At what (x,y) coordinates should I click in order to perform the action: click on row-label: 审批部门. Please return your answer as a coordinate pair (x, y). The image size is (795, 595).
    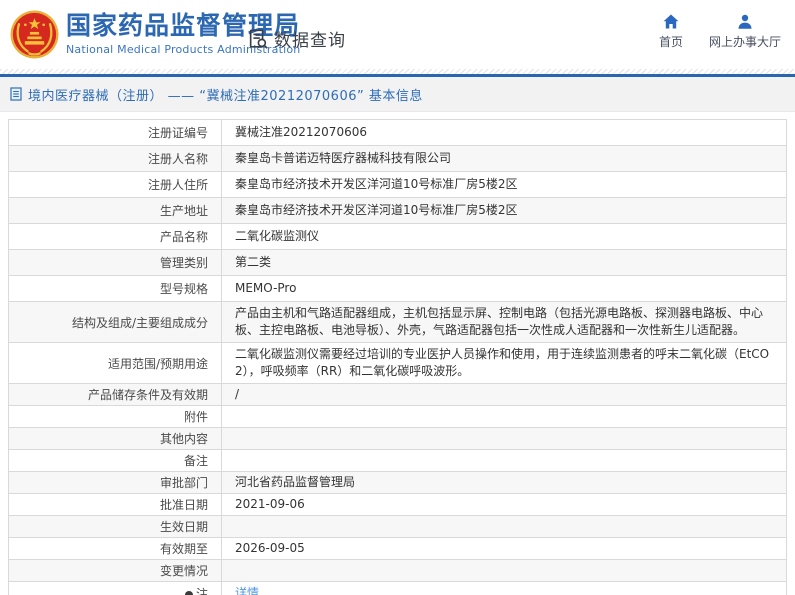
    Looking at the image, I should click on (115, 482).